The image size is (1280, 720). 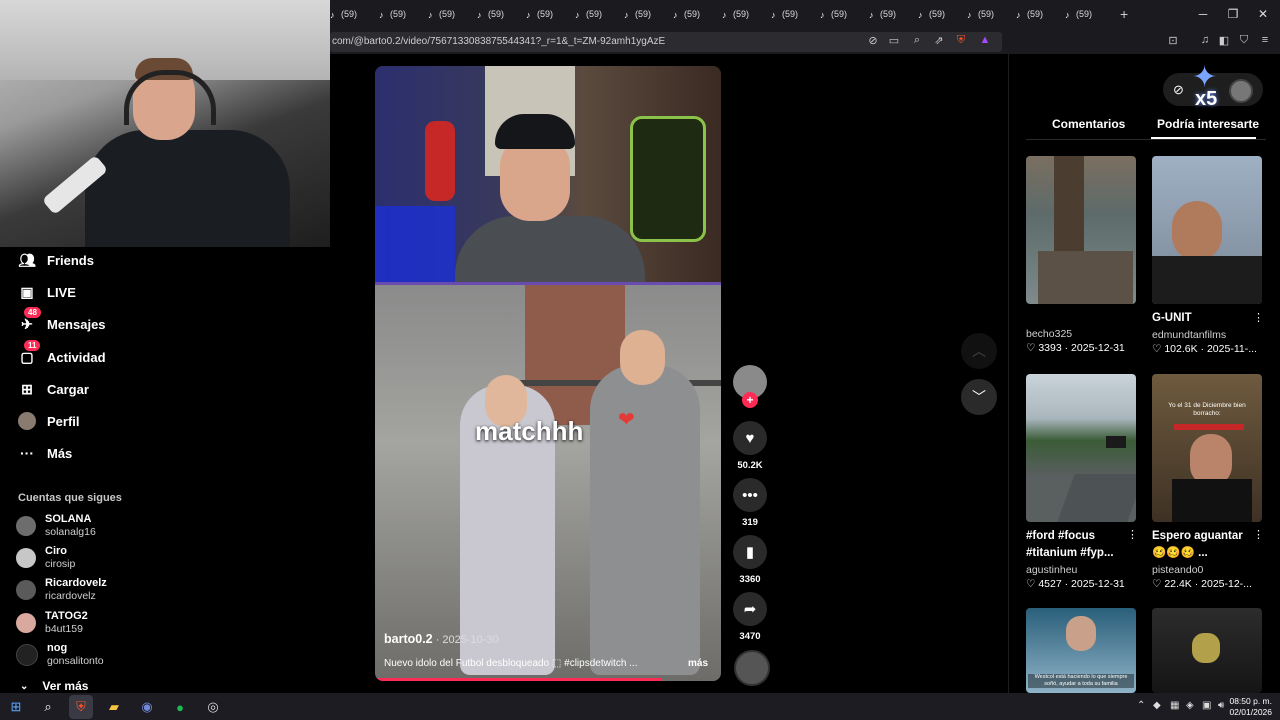 What do you see at coordinates (1178, 90) in the screenshot?
I see `timer-icon: ⊘` at bounding box center [1178, 90].